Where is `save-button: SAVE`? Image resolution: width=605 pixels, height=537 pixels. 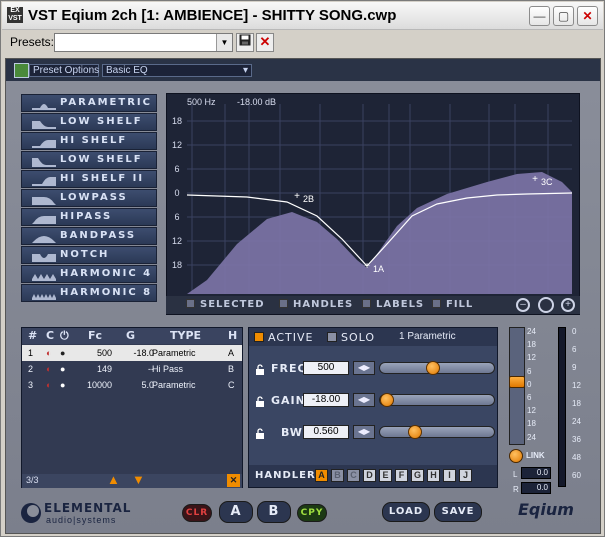
save-button: SAVE is located at coordinates (458, 512).